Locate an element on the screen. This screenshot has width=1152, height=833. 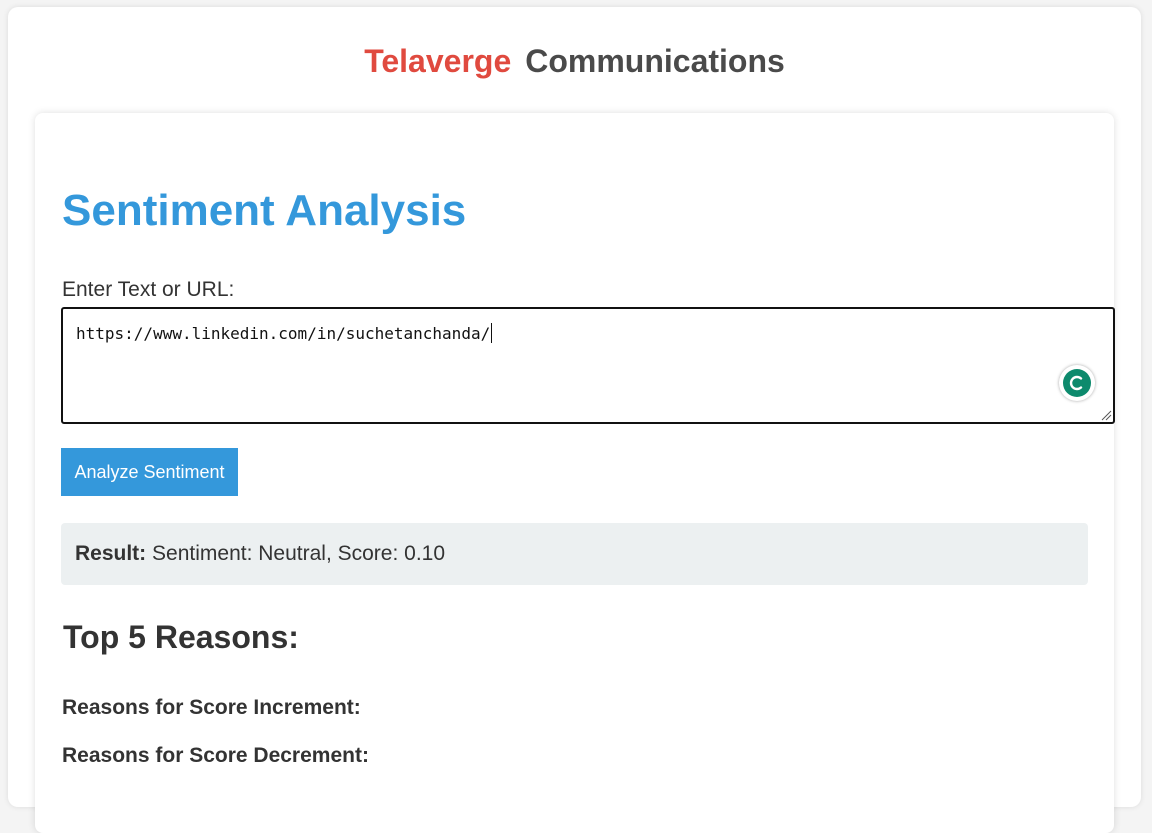
result-label: Result: is located at coordinates (111, 553).